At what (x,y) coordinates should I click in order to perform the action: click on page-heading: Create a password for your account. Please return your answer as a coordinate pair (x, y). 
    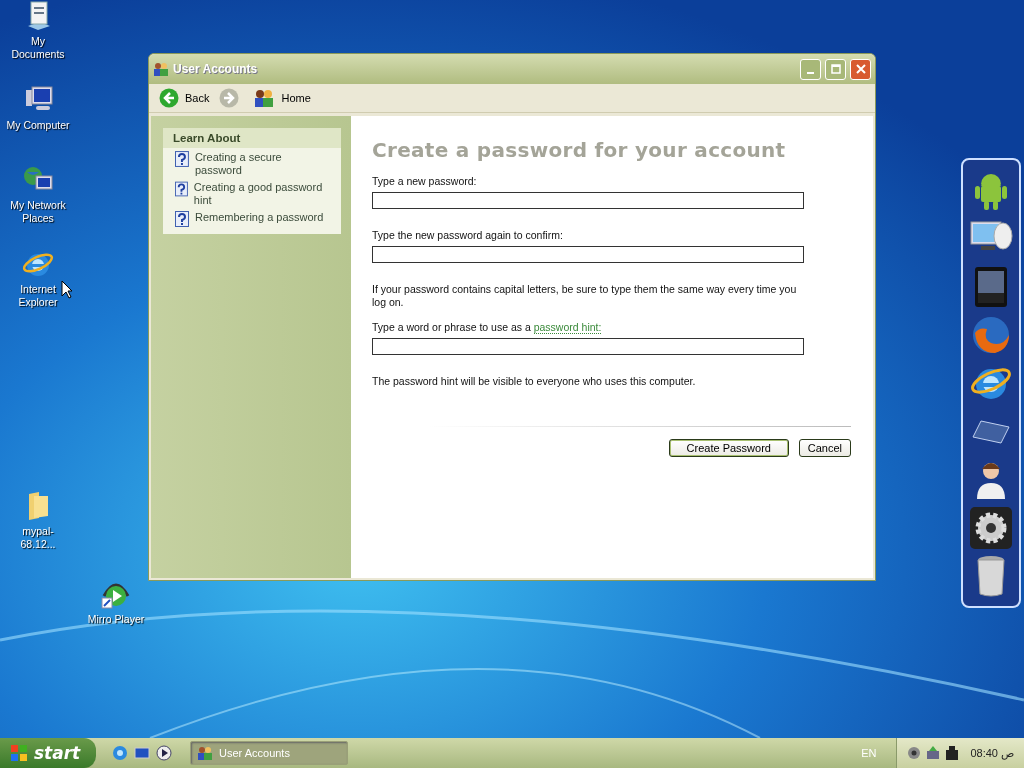
    Looking at the image, I should click on (579, 150).